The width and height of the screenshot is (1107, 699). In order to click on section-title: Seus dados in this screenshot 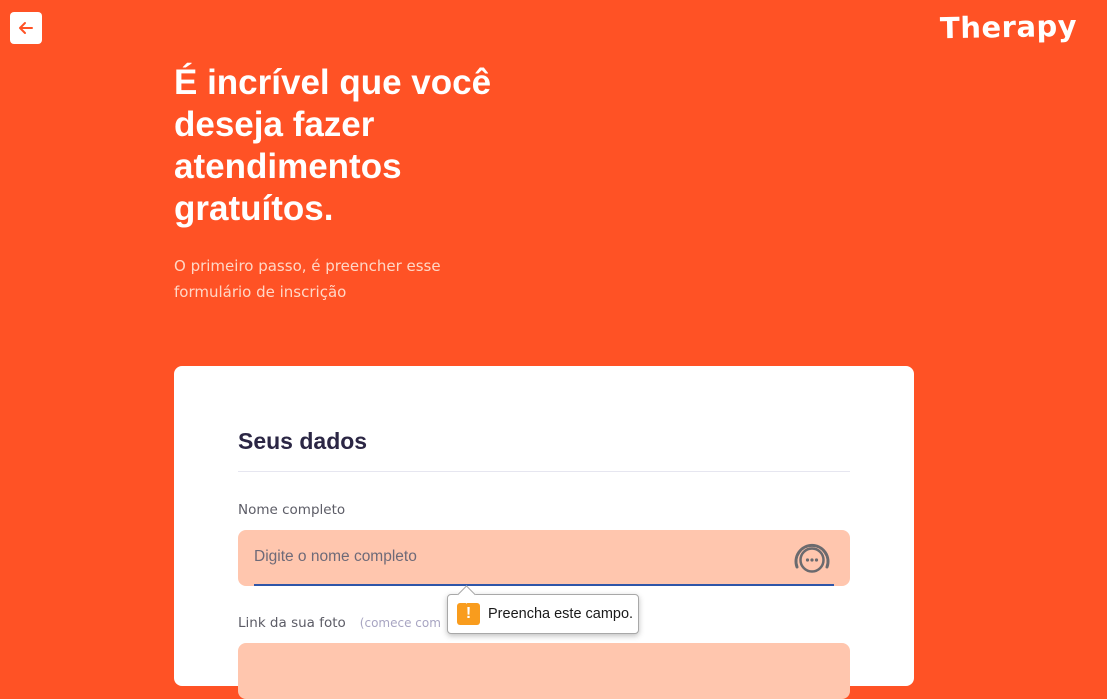, I will do `click(303, 441)`.